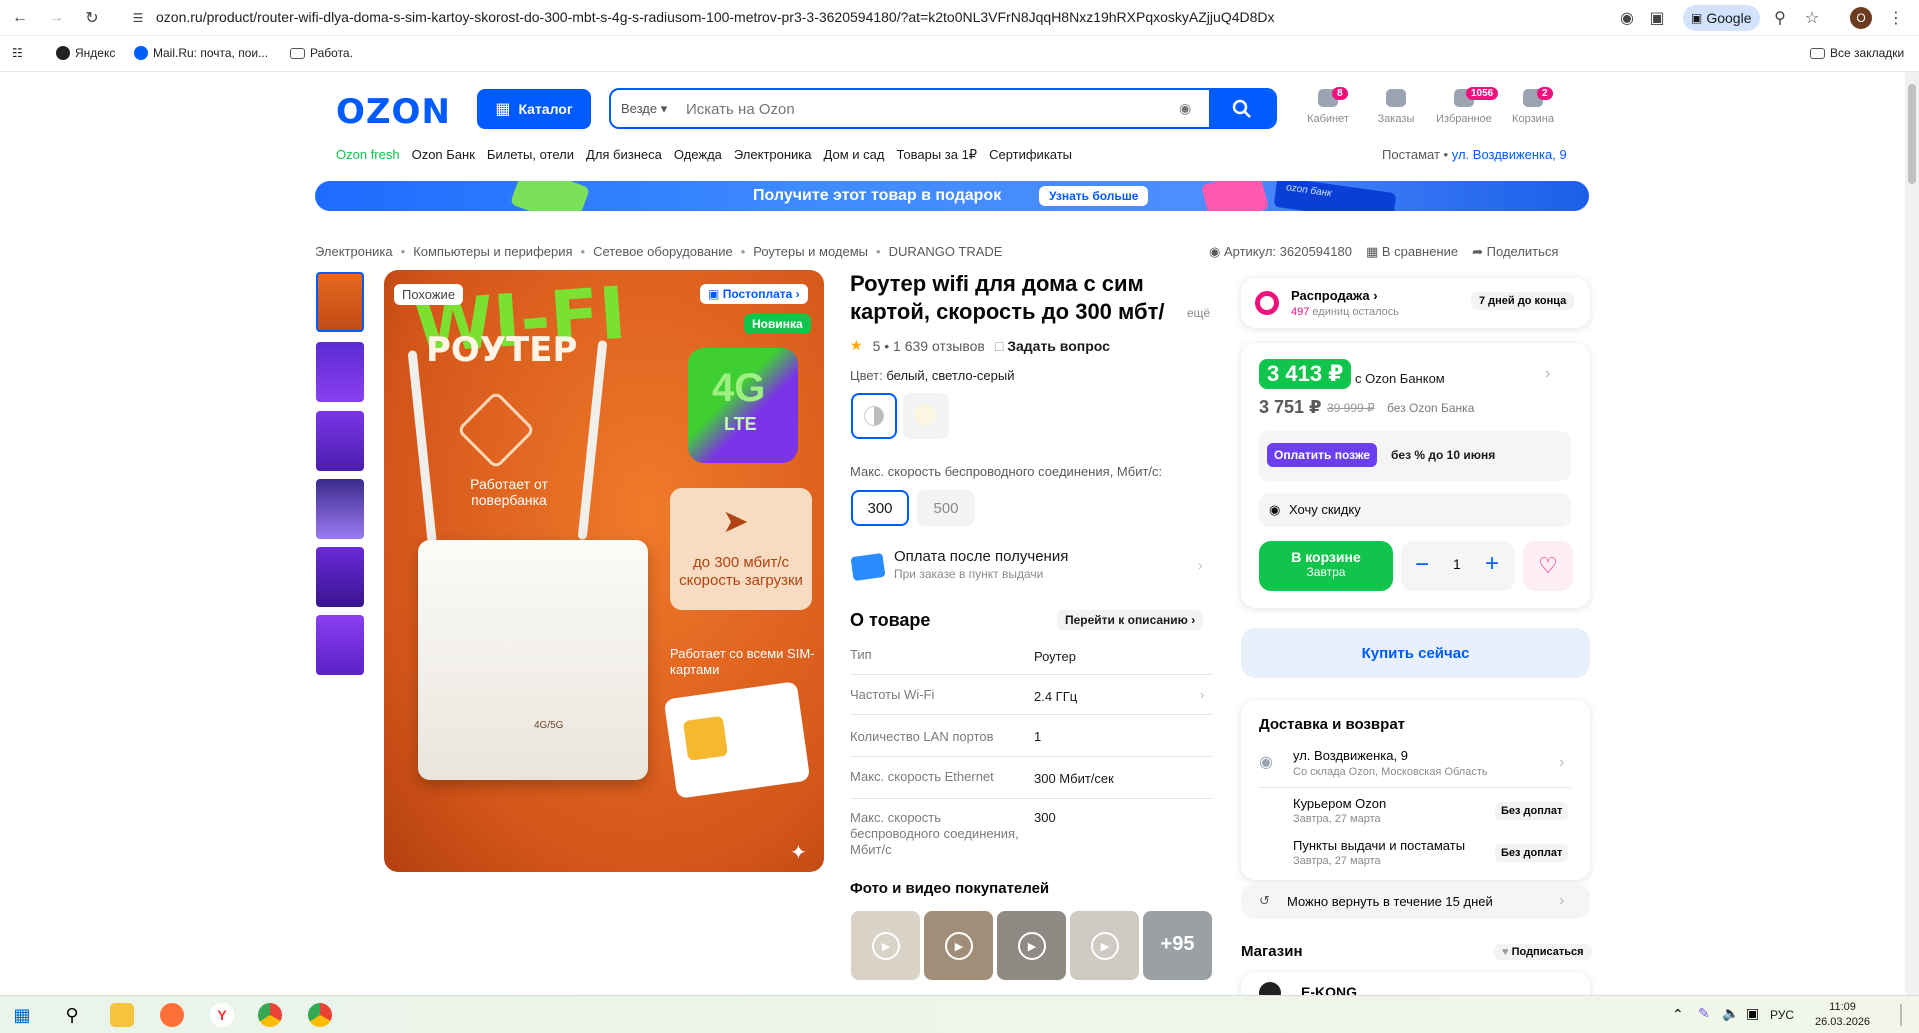 This screenshot has width=1919, height=1033. I want to click on minus-icon: −, so click(1422, 565).